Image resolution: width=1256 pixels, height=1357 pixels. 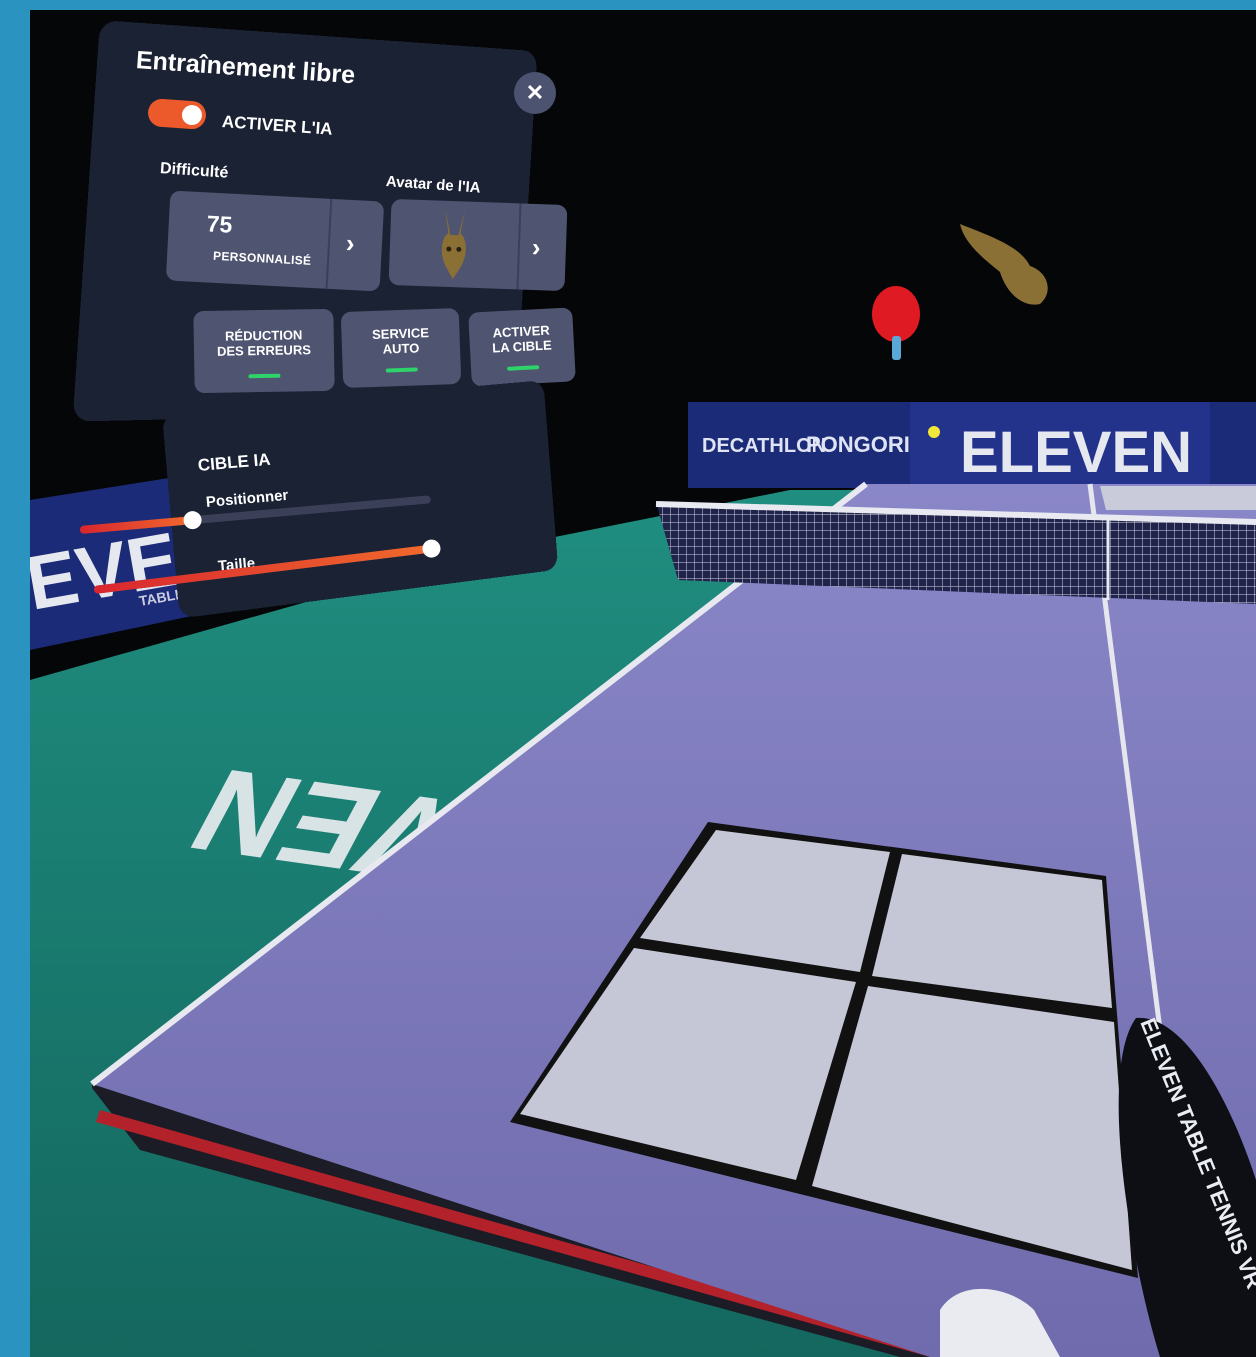 What do you see at coordinates (478, 245) in the screenshot?
I see `avatar-selector: ›` at bounding box center [478, 245].